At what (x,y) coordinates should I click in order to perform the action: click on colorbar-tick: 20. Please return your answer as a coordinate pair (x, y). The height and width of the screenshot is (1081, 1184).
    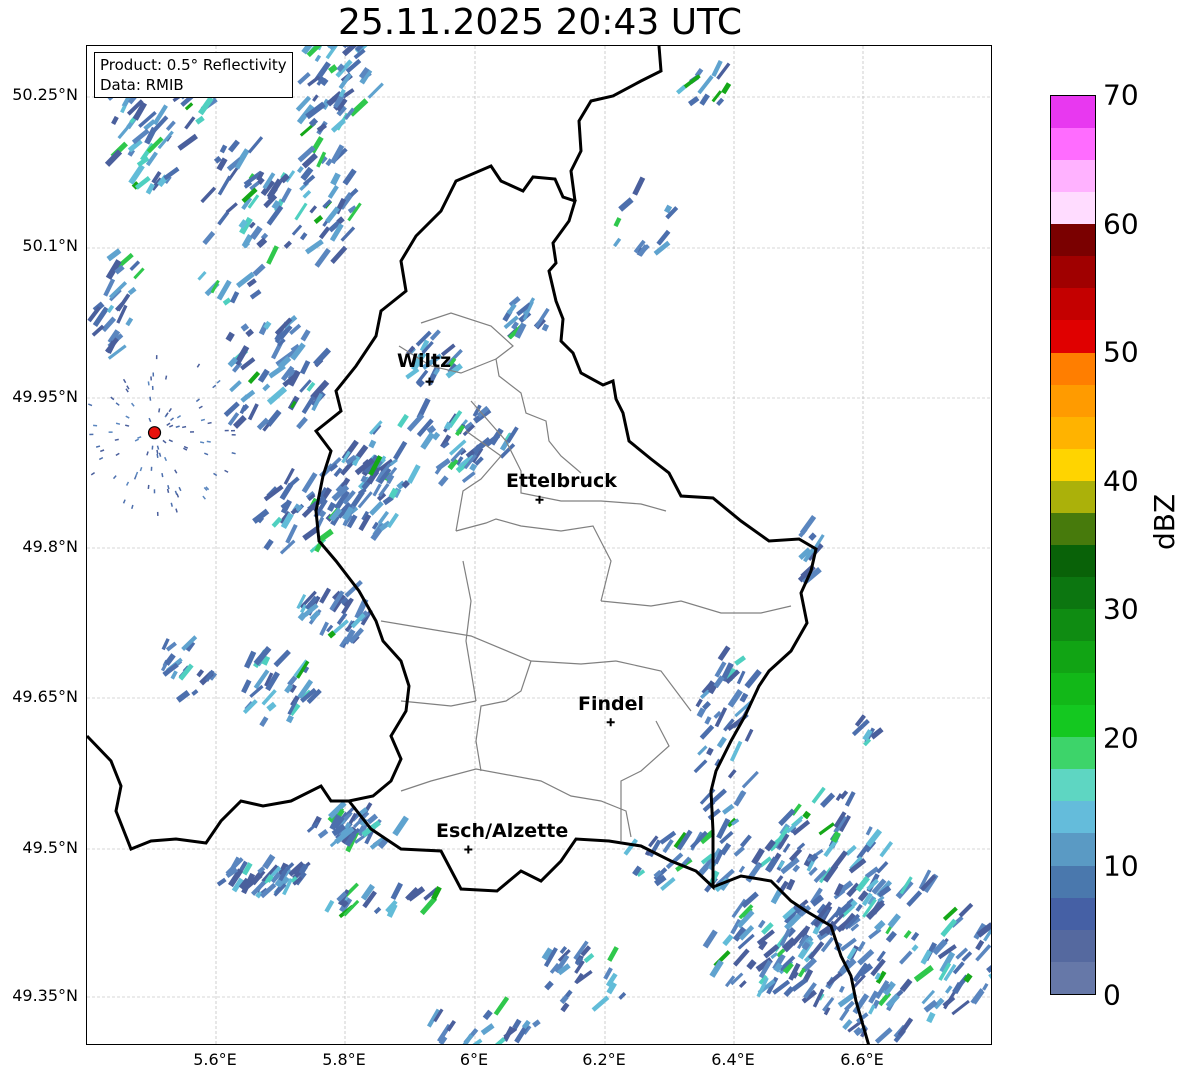
    Looking at the image, I should click on (1121, 738).